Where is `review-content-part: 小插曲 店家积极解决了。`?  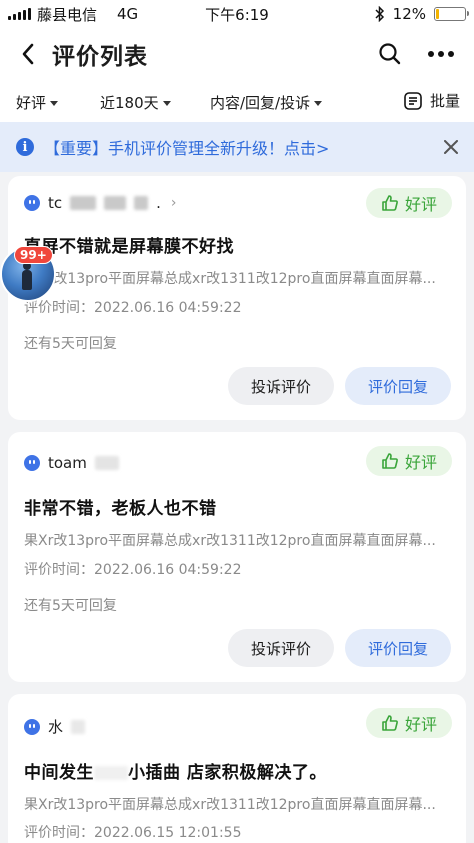
review-content-part: 小插曲 店家积极解决了。 is located at coordinates (227, 773).